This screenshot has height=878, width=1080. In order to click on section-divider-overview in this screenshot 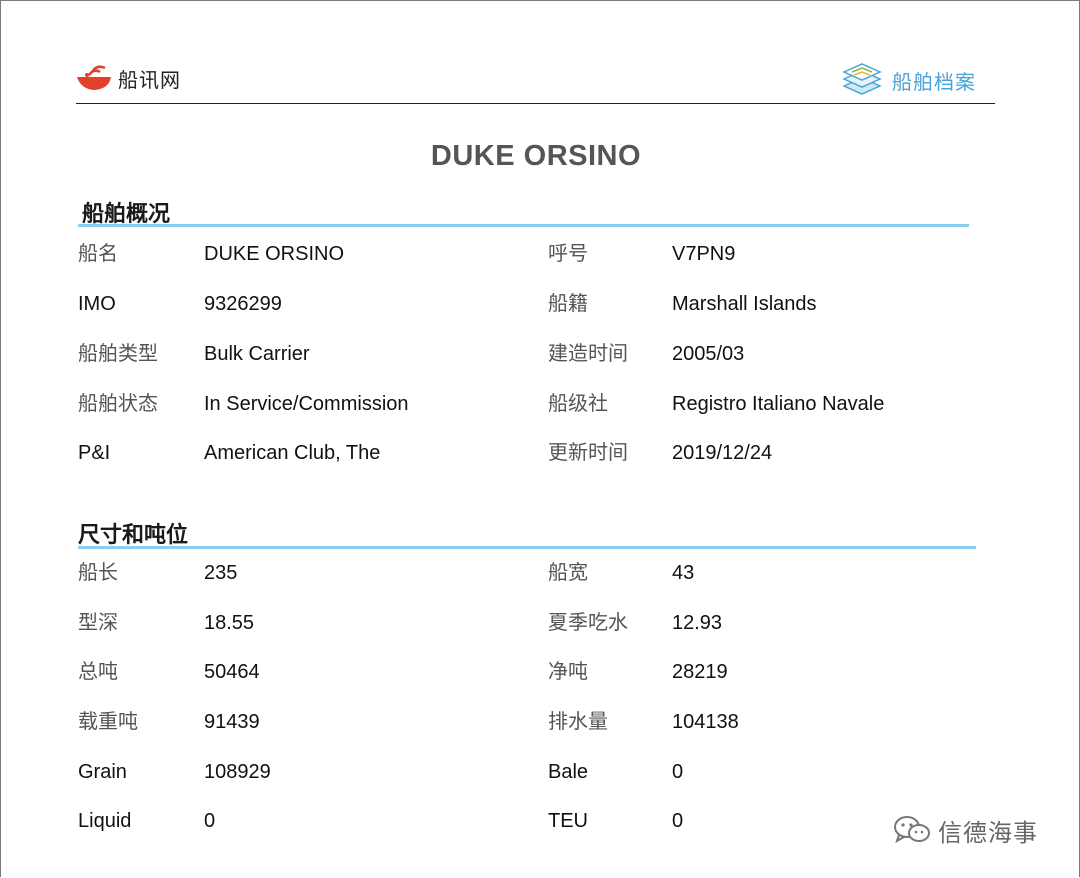, I will do `click(523, 225)`.